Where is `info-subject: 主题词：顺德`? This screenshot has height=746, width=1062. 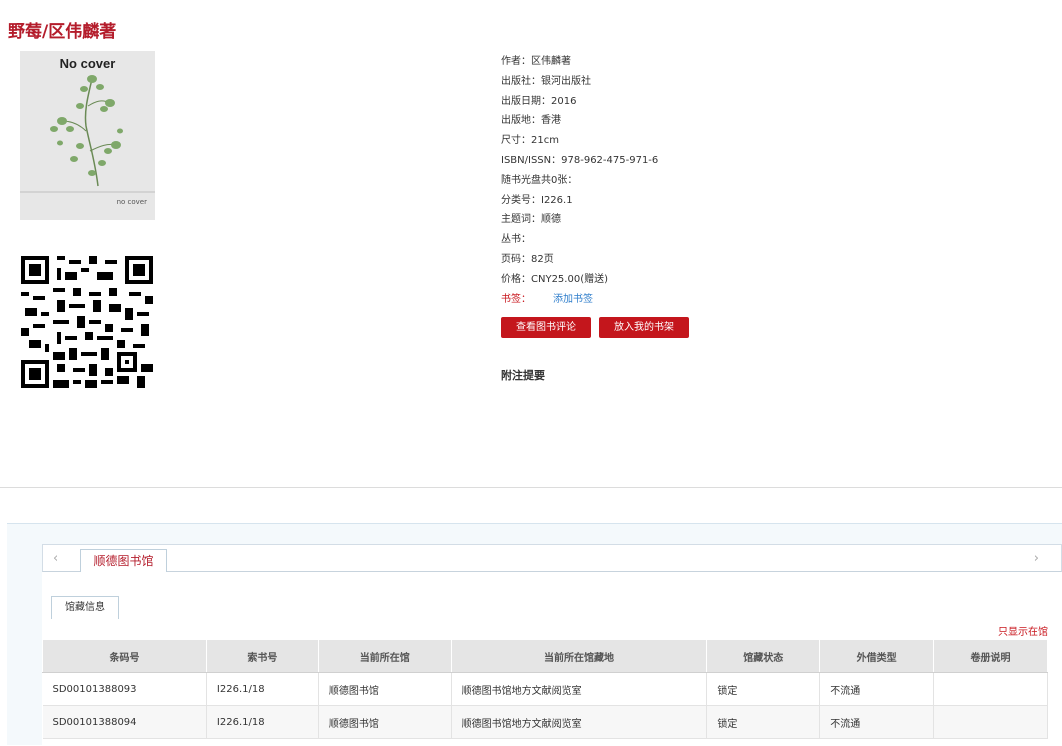
info-subject: 主题词：顺德 is located at coordinates (531, 220).